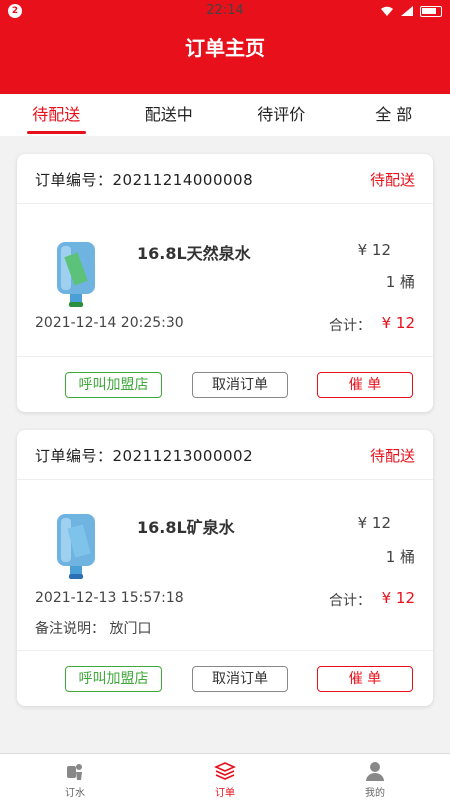  I want to click on status-icons, so click(411, 11).